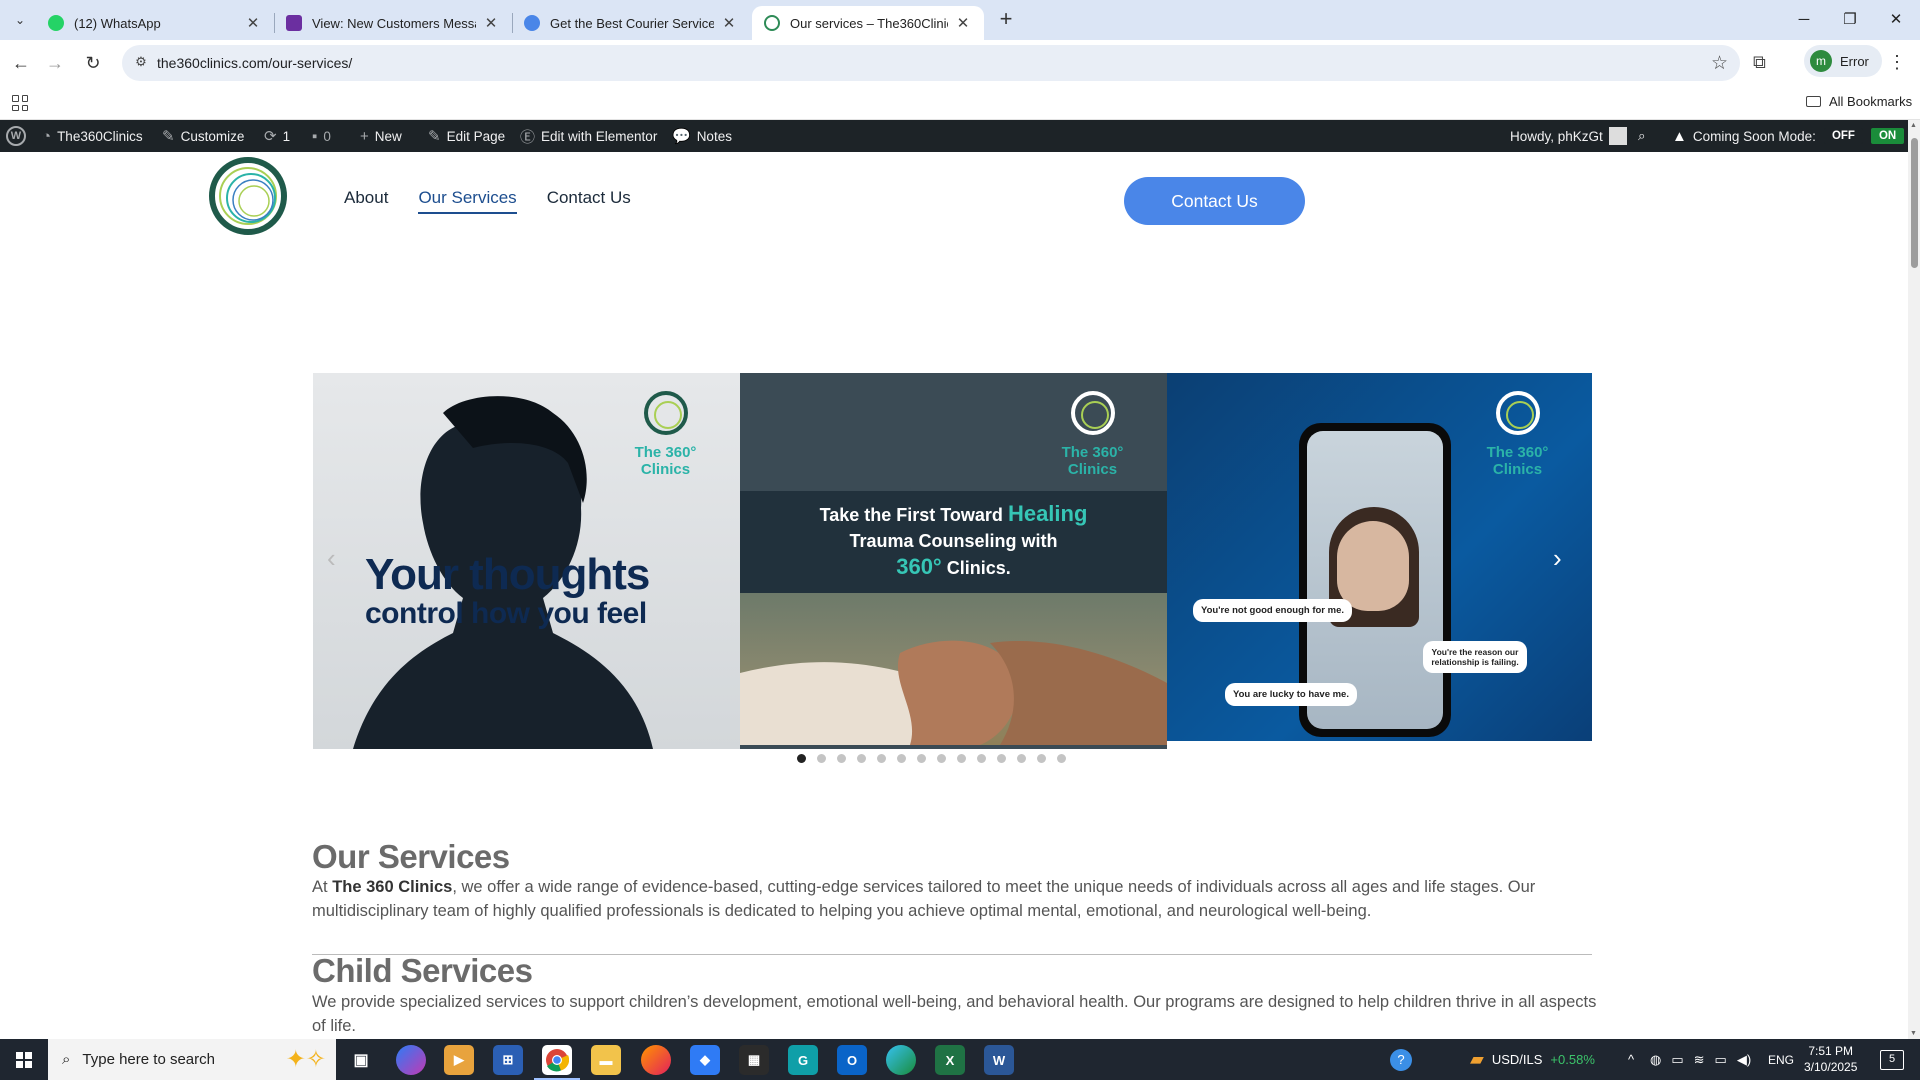  Describe the element at coordinates (20, 103) in the screenshot. I see `apps-grid-icon` at that location.